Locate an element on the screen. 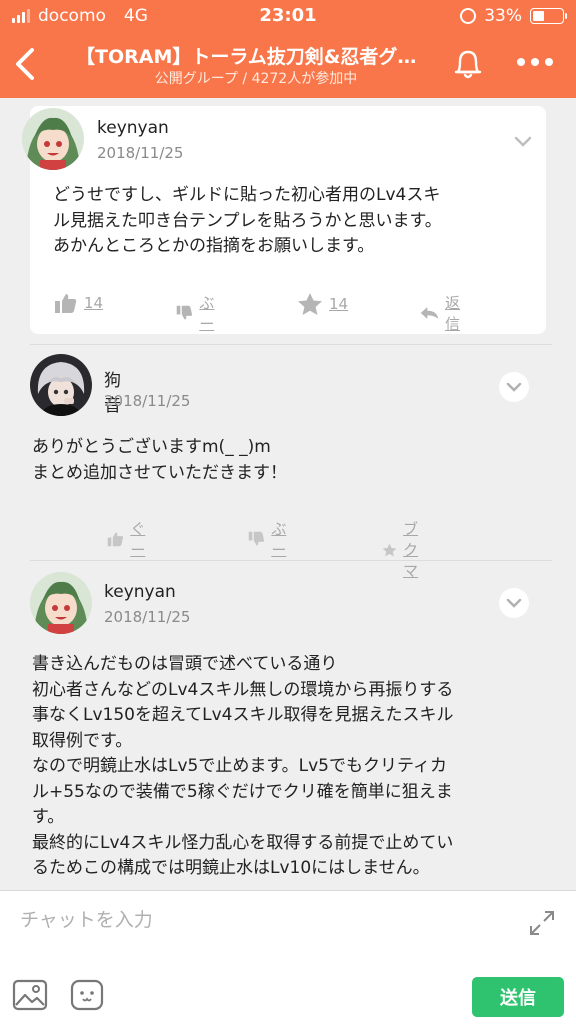  inune-avatar-image is located at coordinates (61, 385).